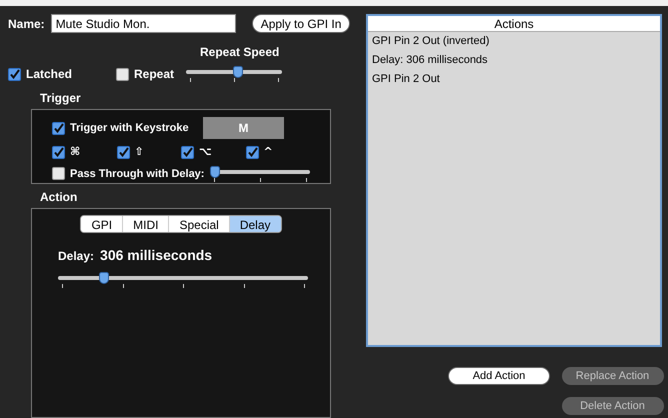 This screenshot has width=668, height=418. What do you see at coordinates (499, 376) in the screenshot?
I see `action-button: Add Action` at bounding box center [499, 376].